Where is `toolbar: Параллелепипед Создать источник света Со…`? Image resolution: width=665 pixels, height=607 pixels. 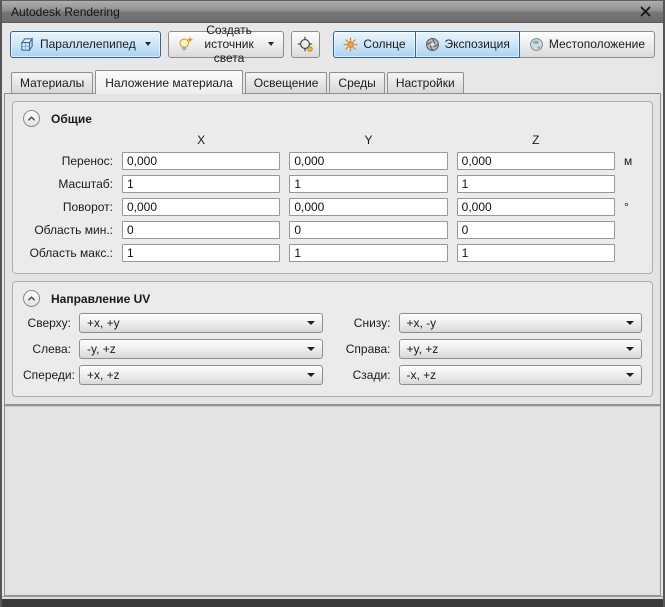 toolbar: Параллелепипед Создать источник света Со… is located at coordinates (332, 44).